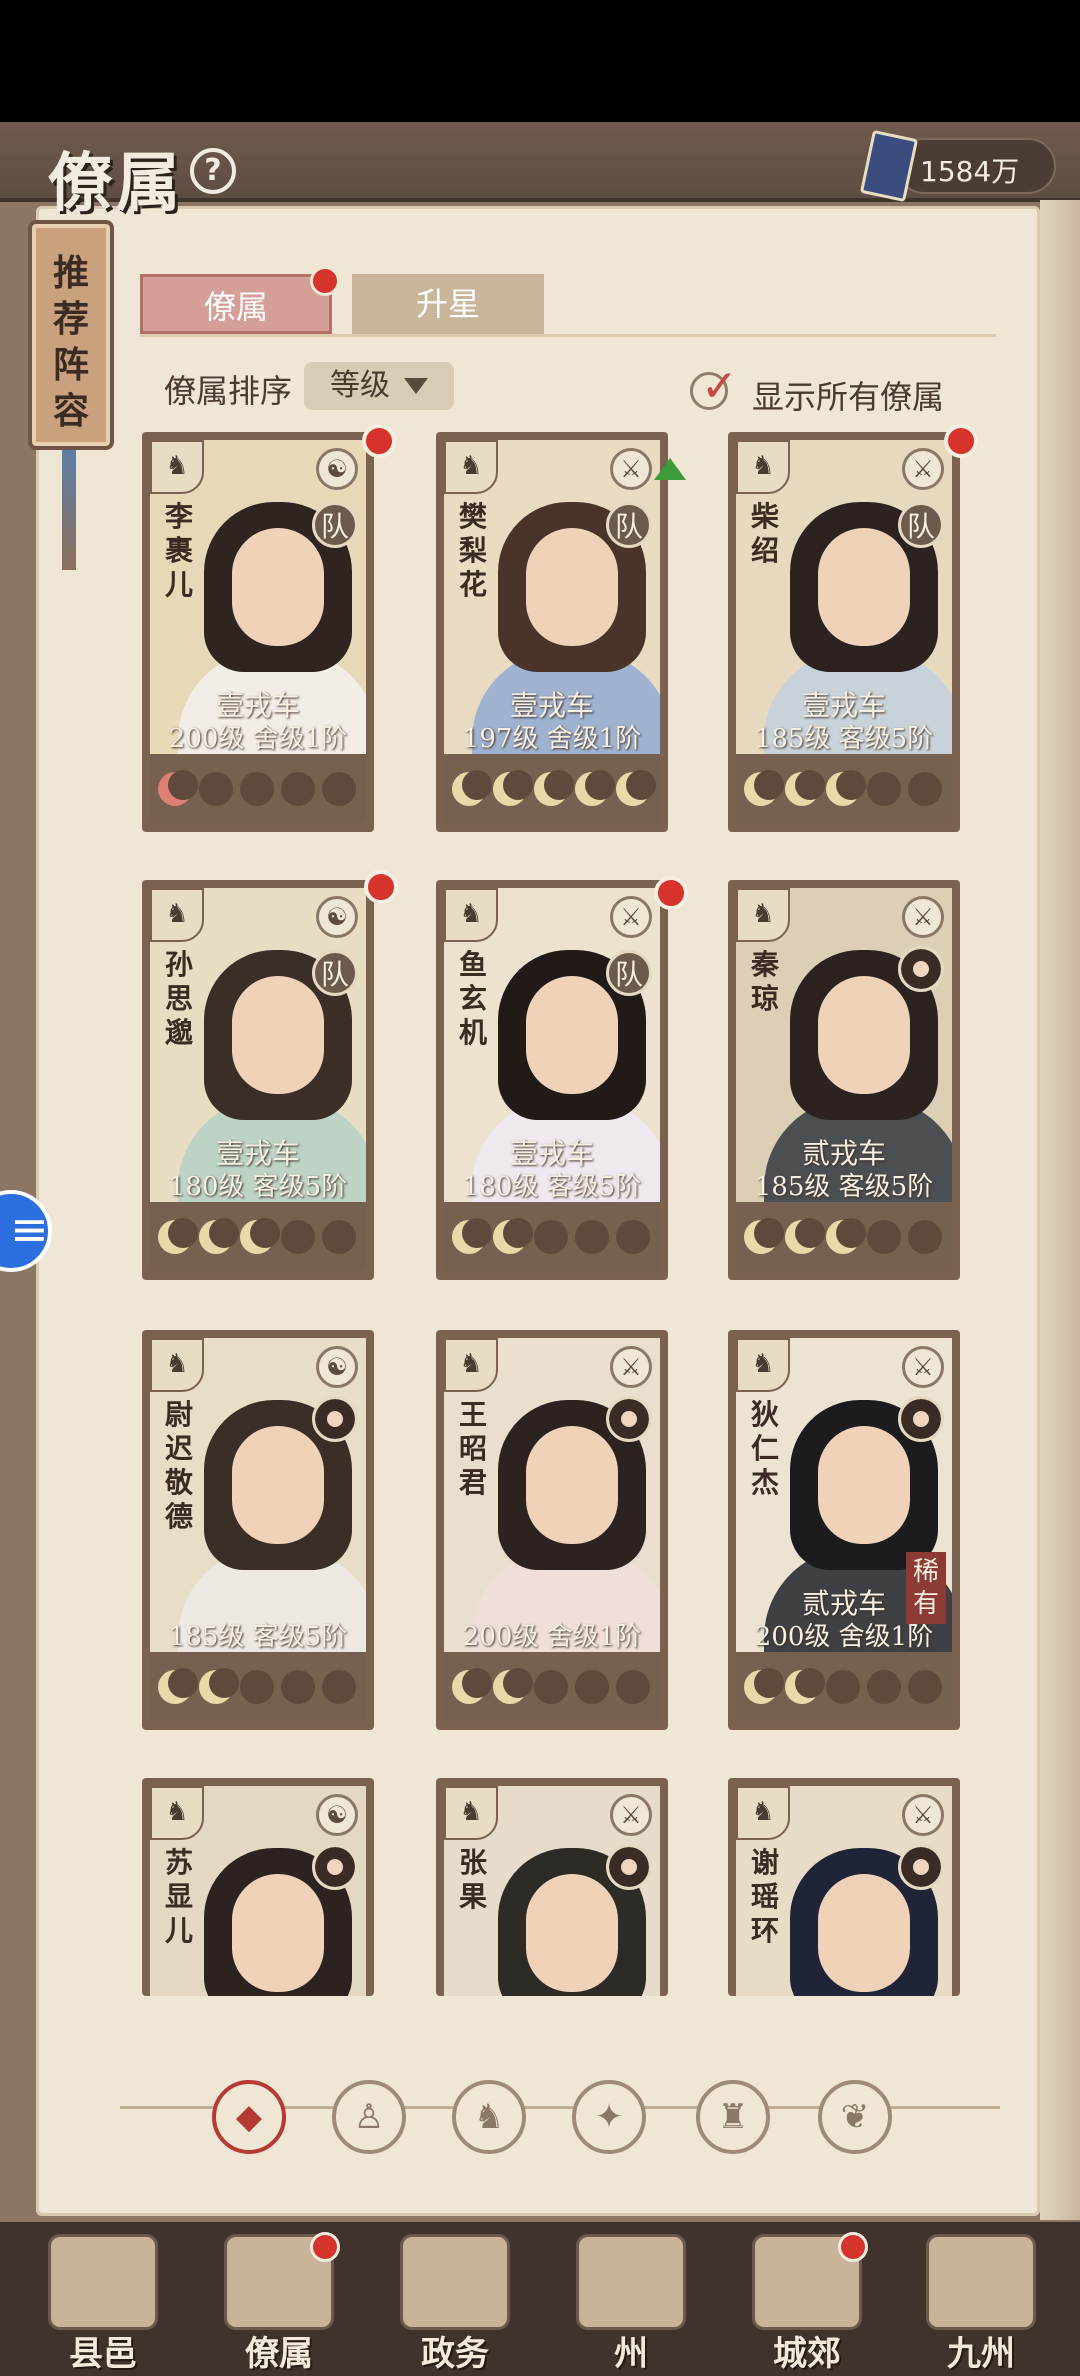 This screenshot has height=2376, width=1080. I want to click on retainer-card: ♞ ☯ 尉迟敬德 185级 客级5阶, so click(258, 1530).